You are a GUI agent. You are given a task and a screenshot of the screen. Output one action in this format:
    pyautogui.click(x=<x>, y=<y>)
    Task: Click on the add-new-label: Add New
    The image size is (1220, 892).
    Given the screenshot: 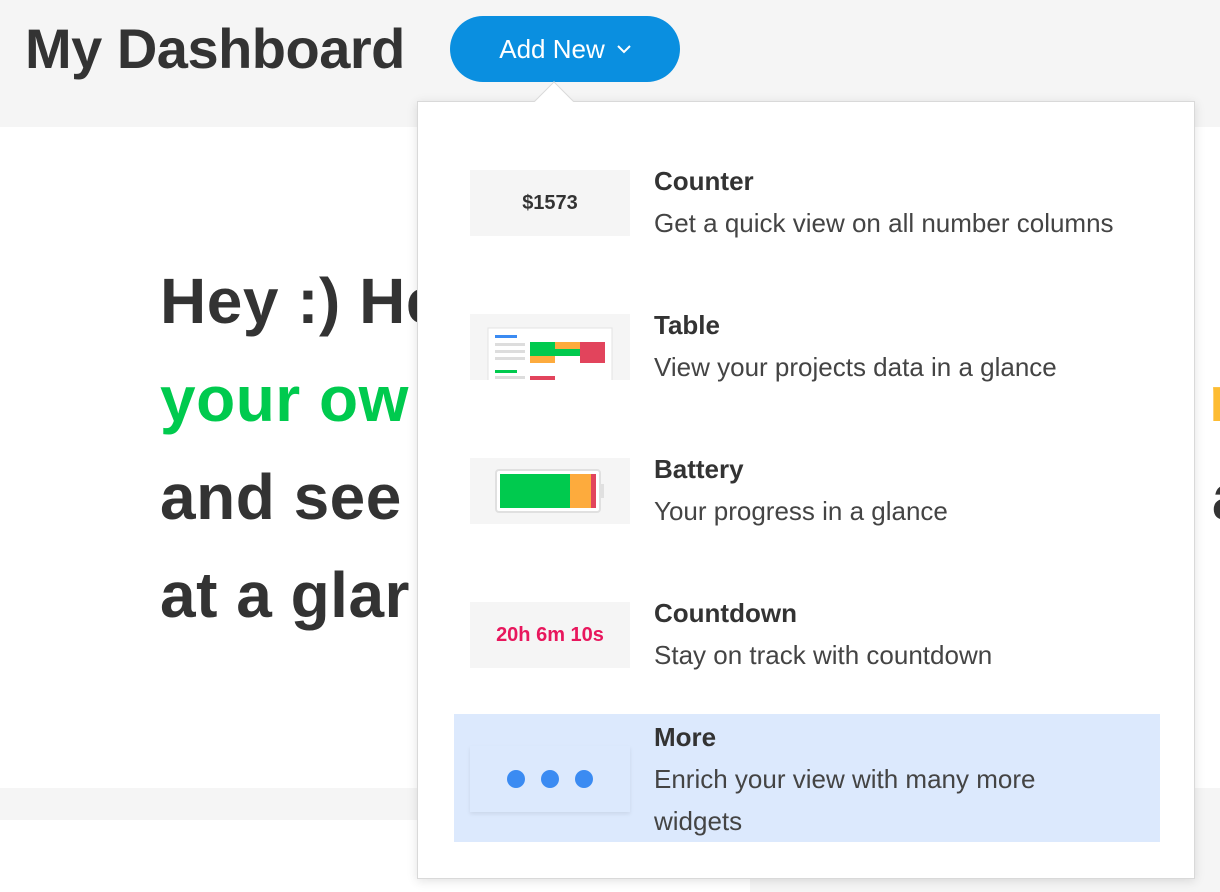 What is the action you would take?
    pyautogui.click(x=552, y=48)
    